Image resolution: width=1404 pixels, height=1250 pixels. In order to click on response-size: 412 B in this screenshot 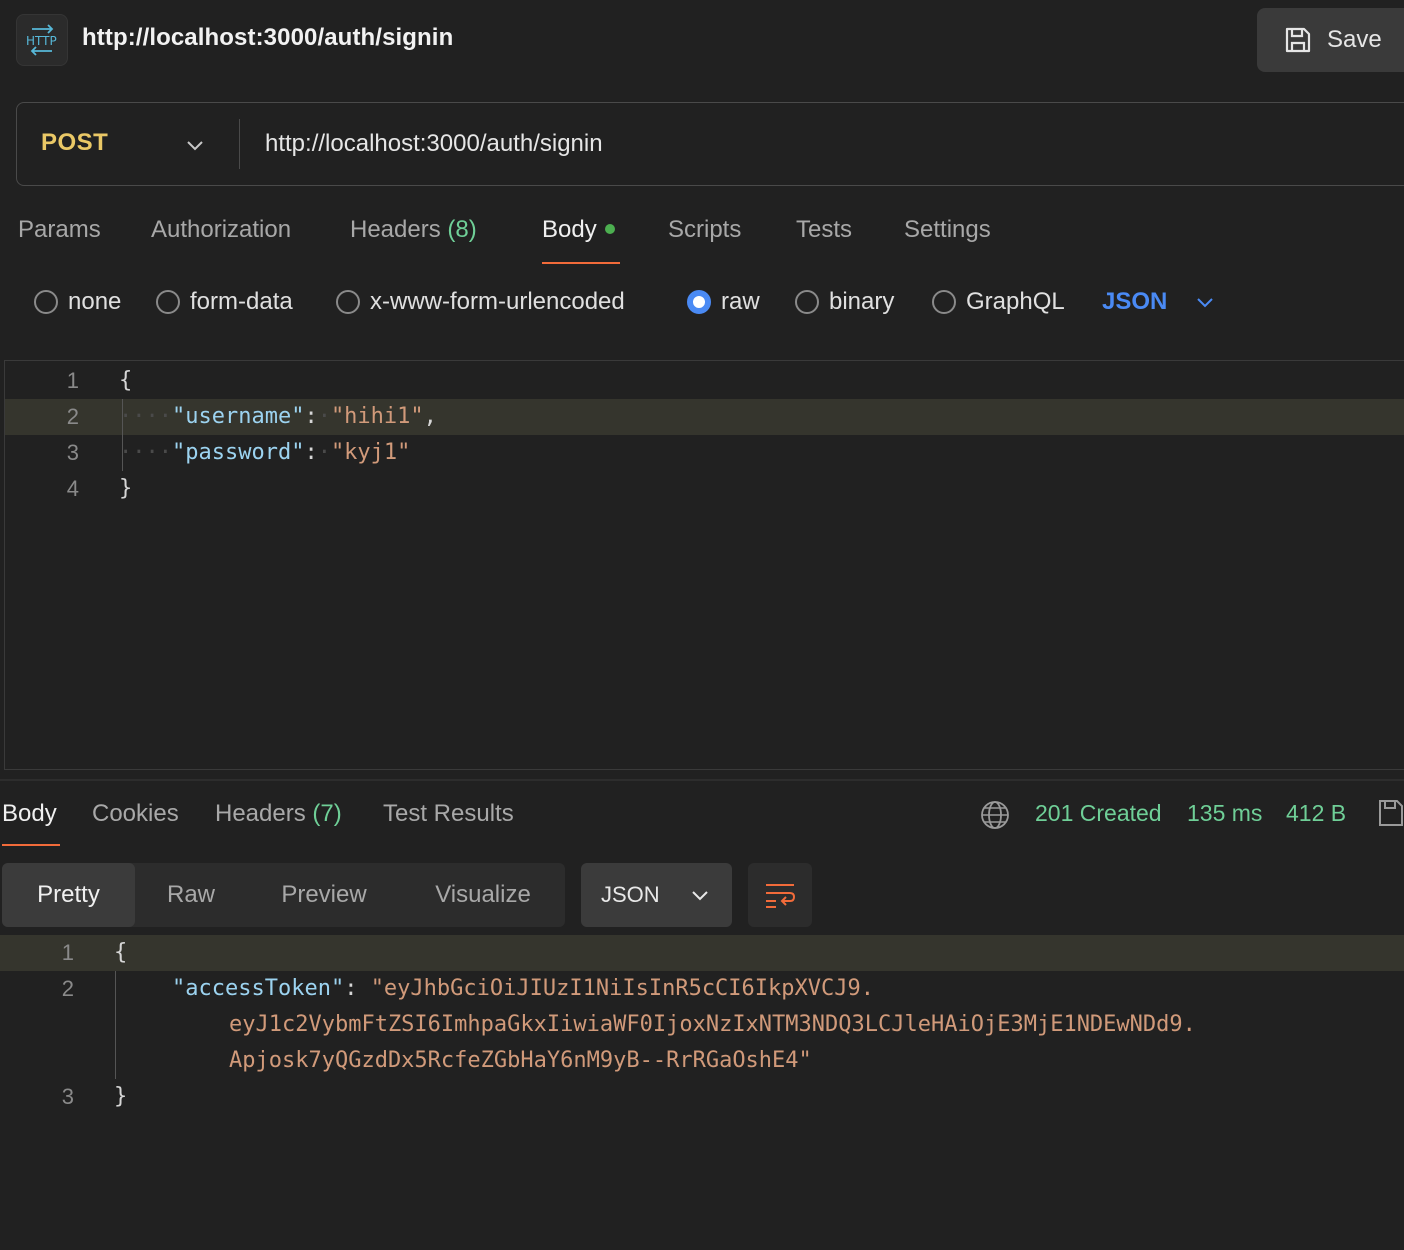, I will do `click(1316, 813)`.